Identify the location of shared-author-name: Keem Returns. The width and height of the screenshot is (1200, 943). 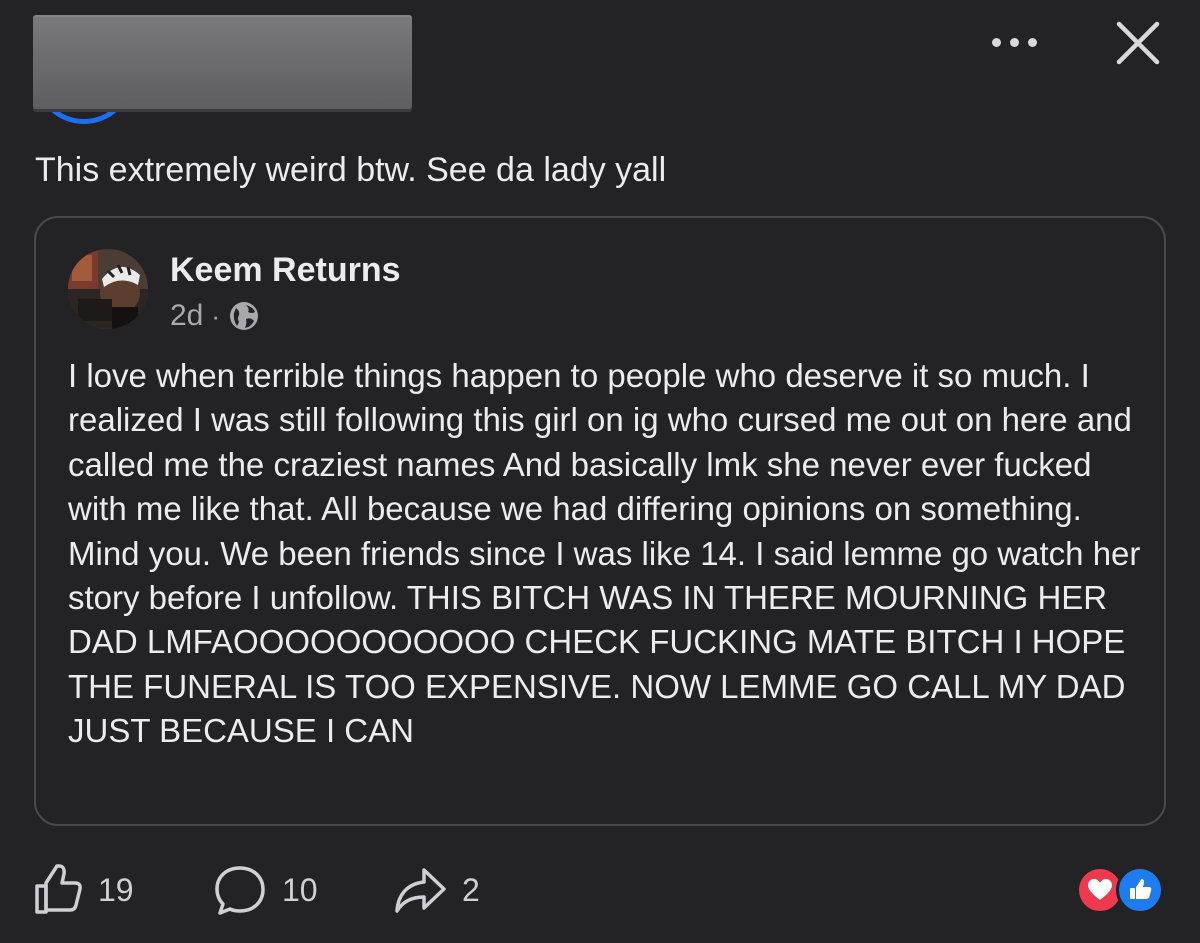
(285, 270).